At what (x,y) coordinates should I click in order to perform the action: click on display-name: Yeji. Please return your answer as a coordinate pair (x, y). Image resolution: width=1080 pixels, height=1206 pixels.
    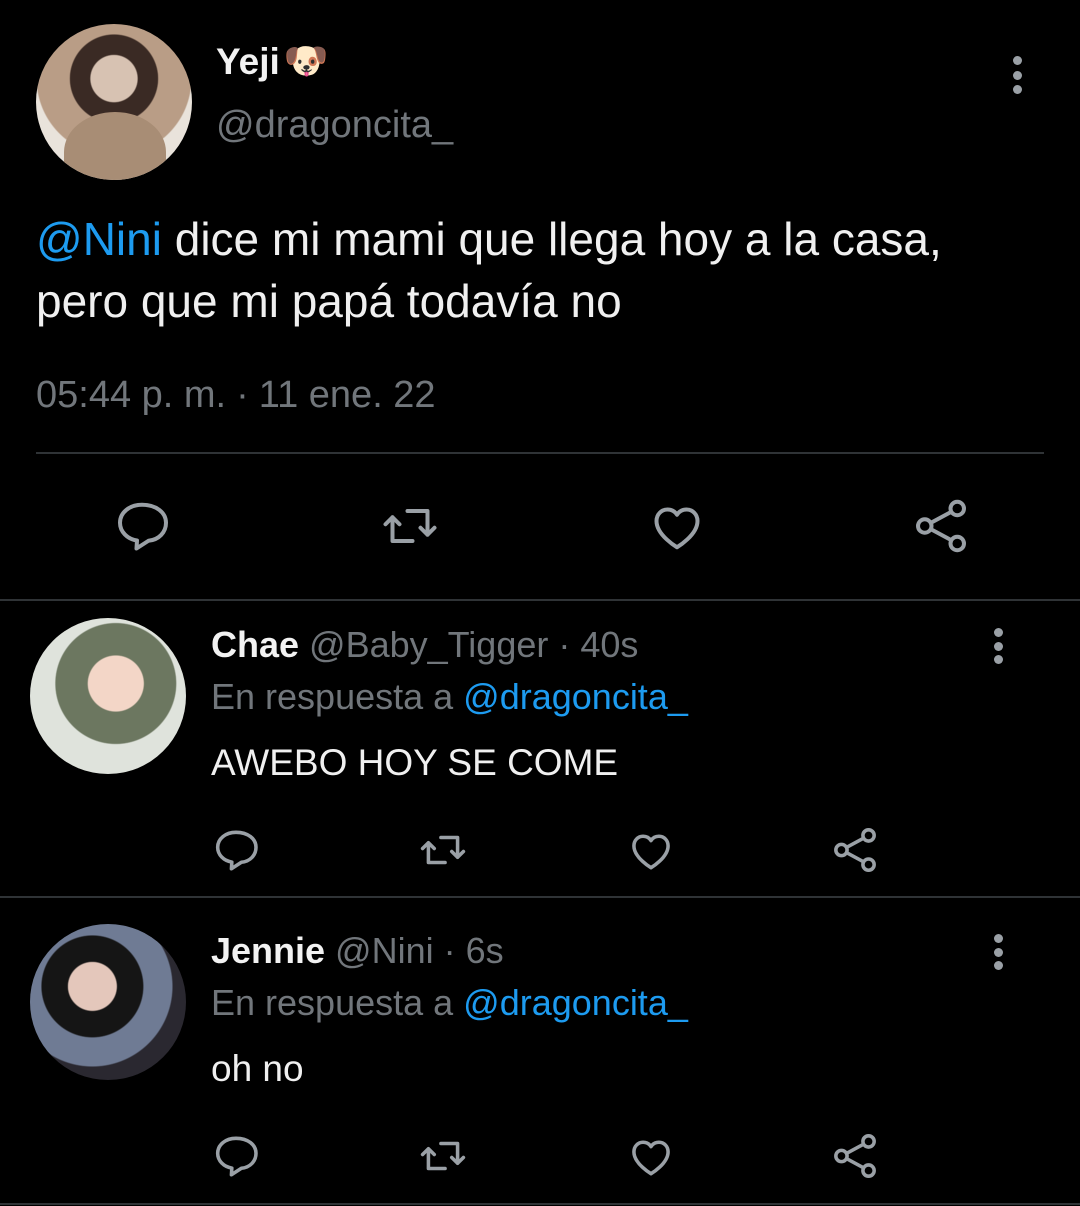
    Looking at the image, I should click on (248, 62).